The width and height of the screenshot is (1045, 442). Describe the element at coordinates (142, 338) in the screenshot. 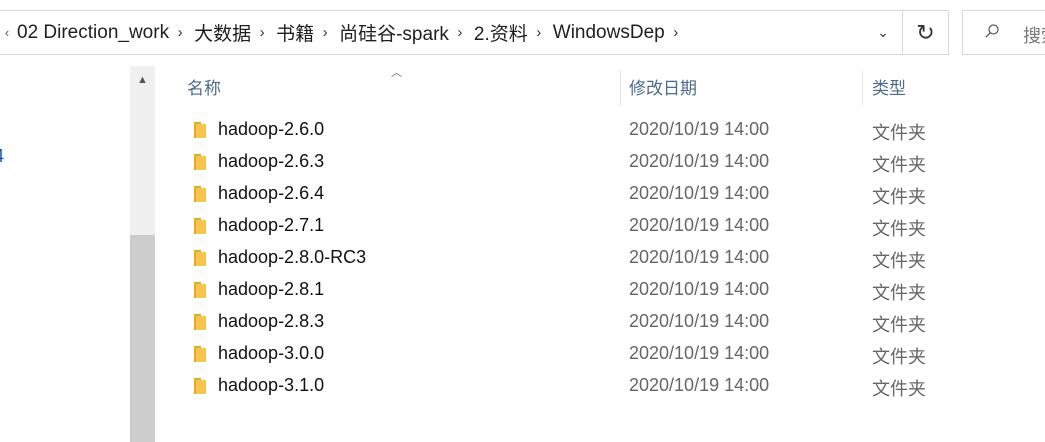

I see `scroll-thumb` at that location.